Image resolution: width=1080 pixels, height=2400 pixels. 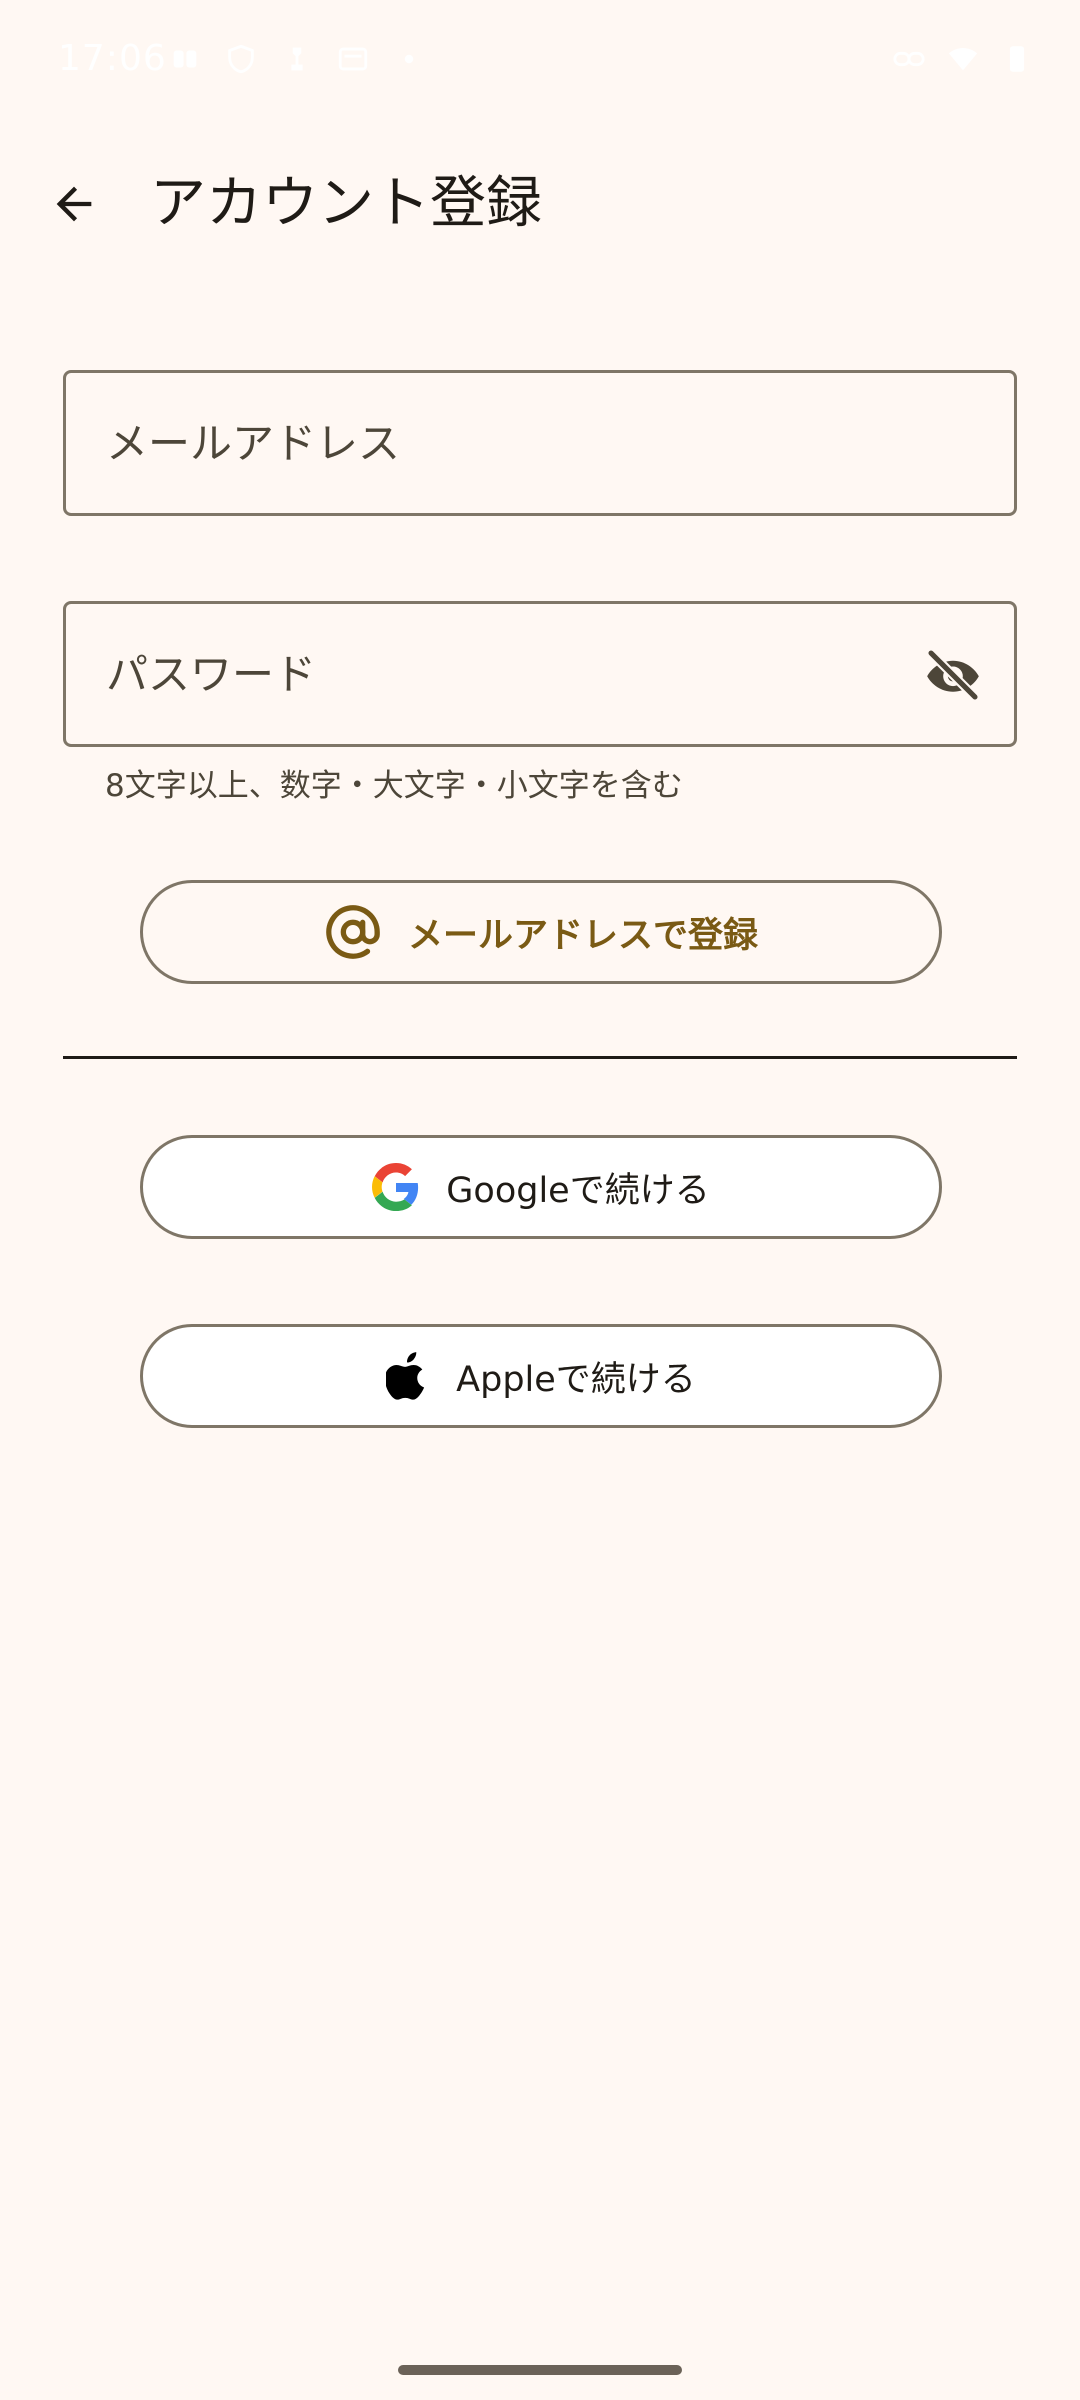 I want to click on visibility-off-icon, so click(x=953, y=675).